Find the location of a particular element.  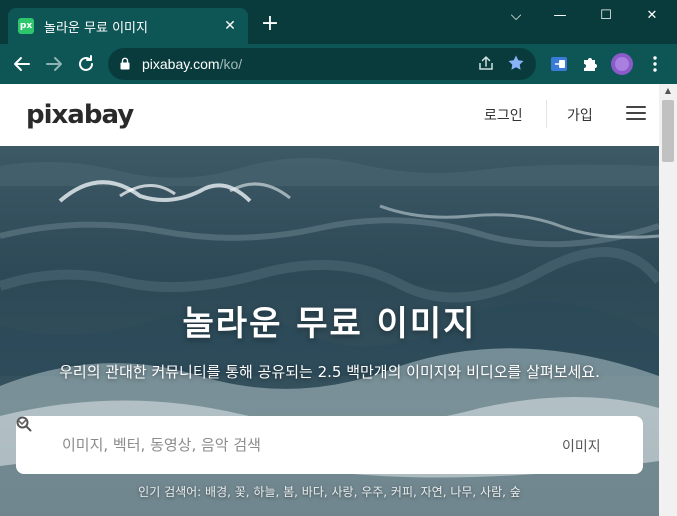

tab-search-dropdown-icon: ⌵ is located at coordinates (516, 16).